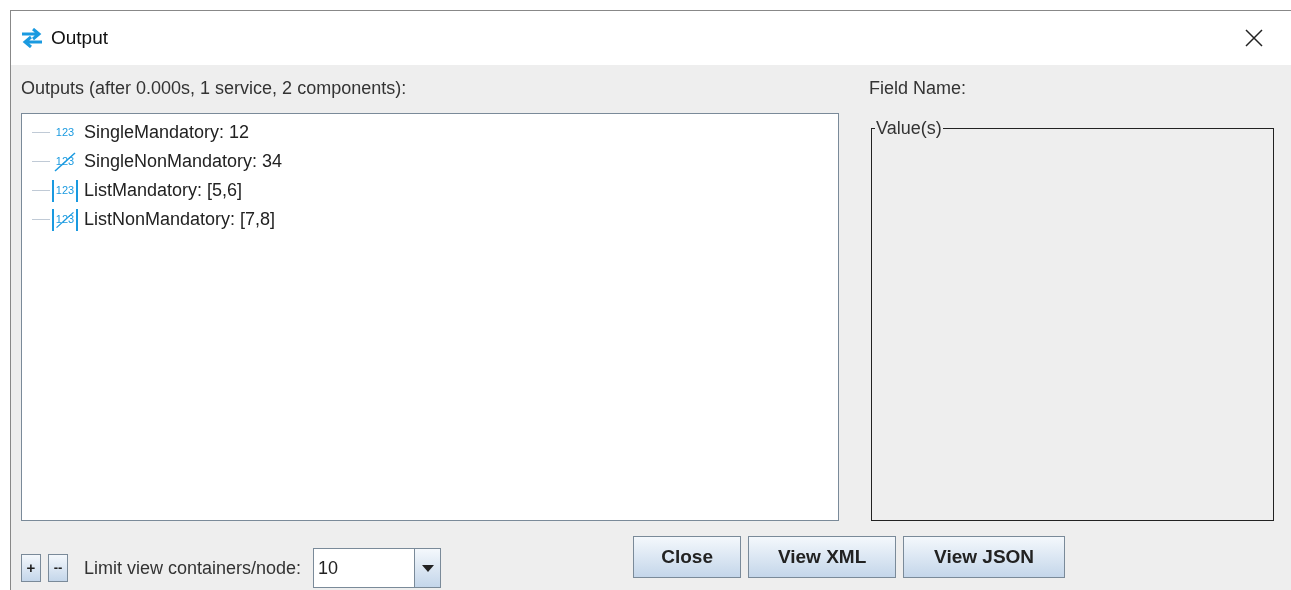 The height and width of the screenshot is (590, 1291). Describe the element at coordinates (65, 132) in the screenshot. I see `number-icon: 123` at that location.